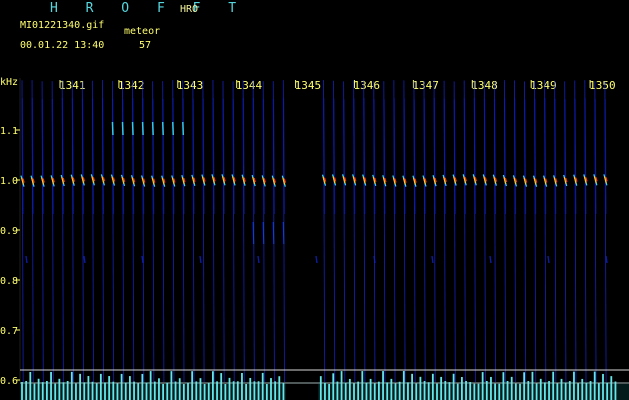 The width and height of the screenshot is (629, 400). I want to click on x-tick-label: 1344, so click(249, 85).